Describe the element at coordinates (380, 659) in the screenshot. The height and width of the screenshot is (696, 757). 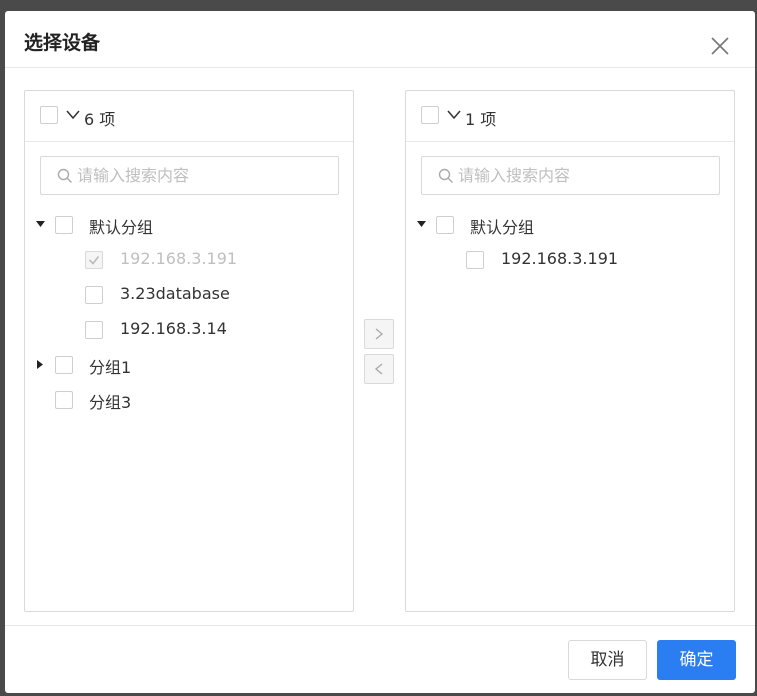
I see `dialog-footer: 取消 确定` at that location.